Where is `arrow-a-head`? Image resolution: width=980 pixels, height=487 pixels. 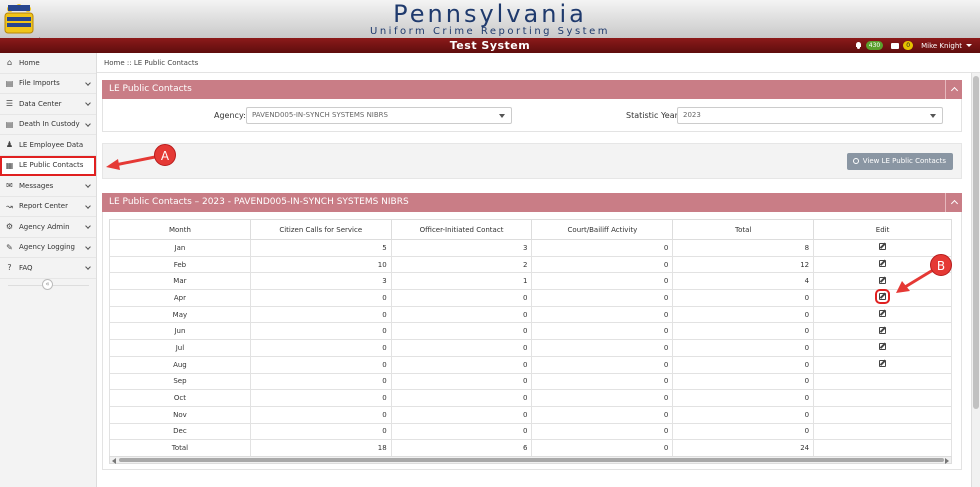
arrow-a-head is located at coordinates (113, 164).